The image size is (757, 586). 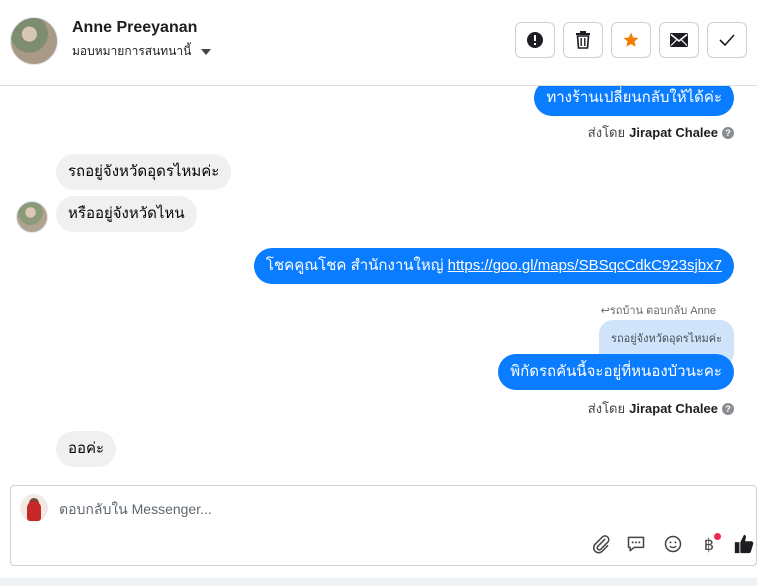 I want to click on report-button, so click(x=535, y=40).